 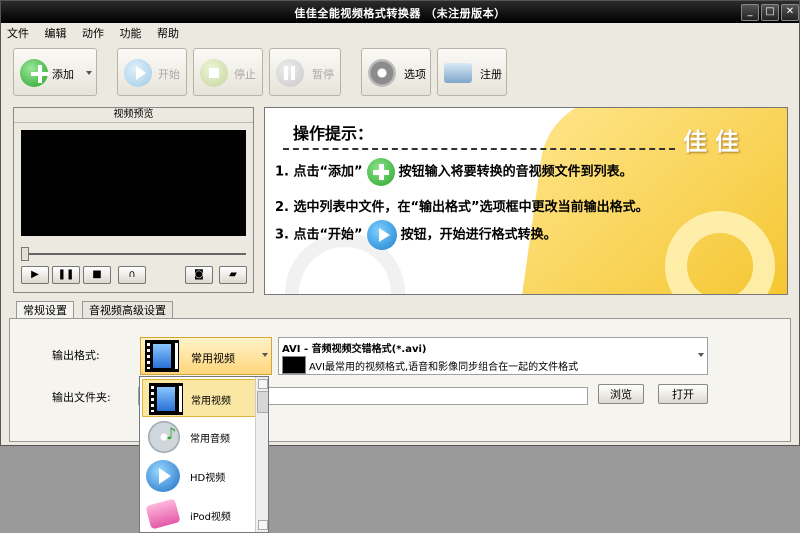 What do you see at coordinates (25, 254) in the screenshot?
I see `seek-thumb` at bounding box center [25, 254].